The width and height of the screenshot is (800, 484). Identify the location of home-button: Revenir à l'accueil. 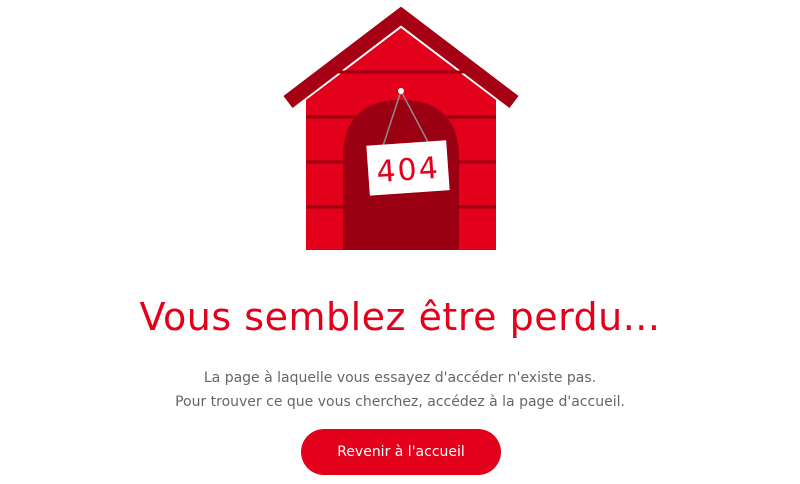
(401, 452).